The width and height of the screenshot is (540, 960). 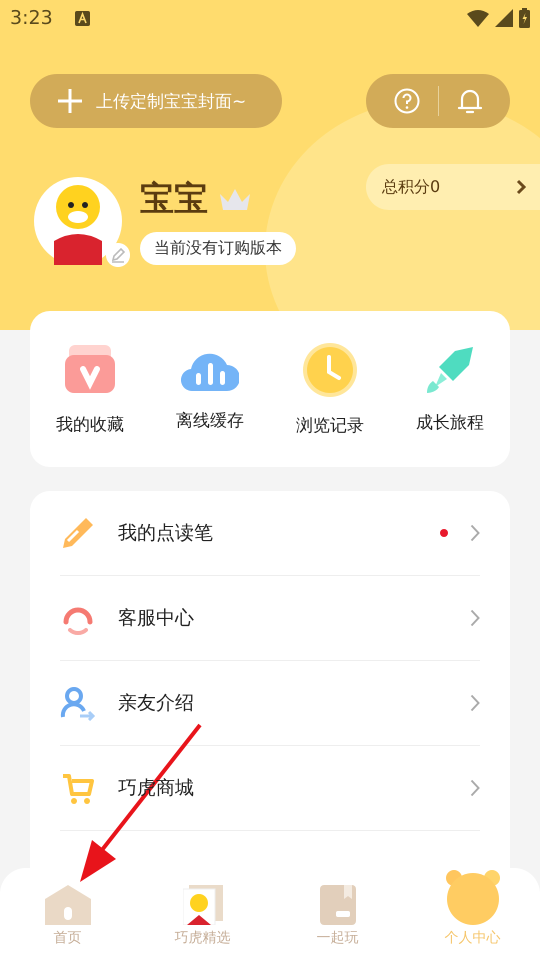 What do you see at coordinates (469, 101) in the screenshot?
I see `bell-icon` at bounding box center [469, 101].